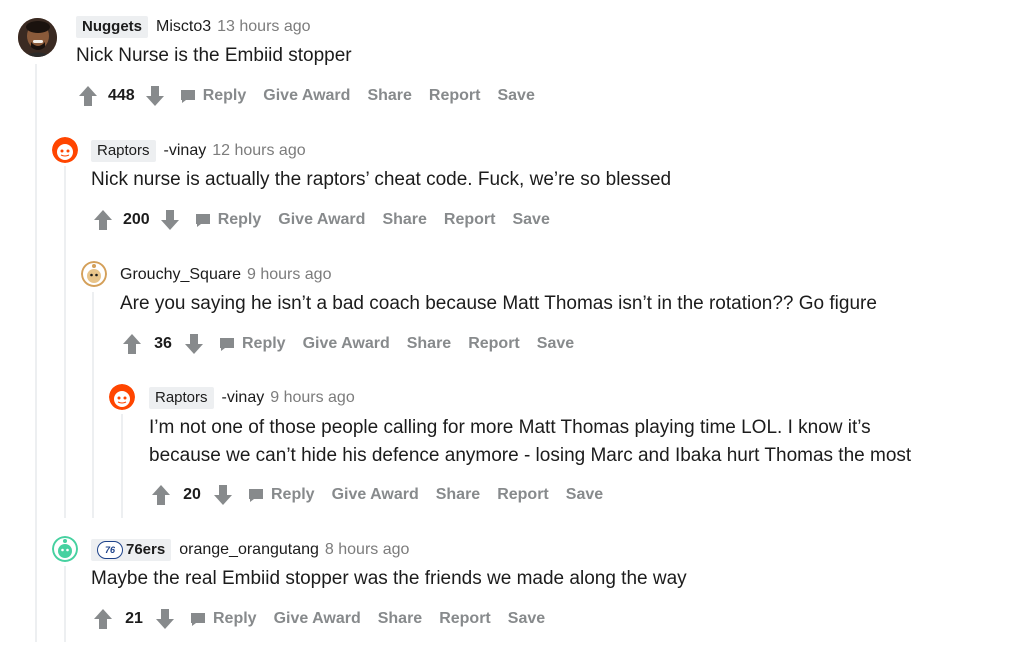 The image size is (1011, 670). What do you see at coordinates (214, 55) in the screenshot?
I see `comment-body: Nick Nurse is the Embiid stopper` at bounding box center [214, 55].